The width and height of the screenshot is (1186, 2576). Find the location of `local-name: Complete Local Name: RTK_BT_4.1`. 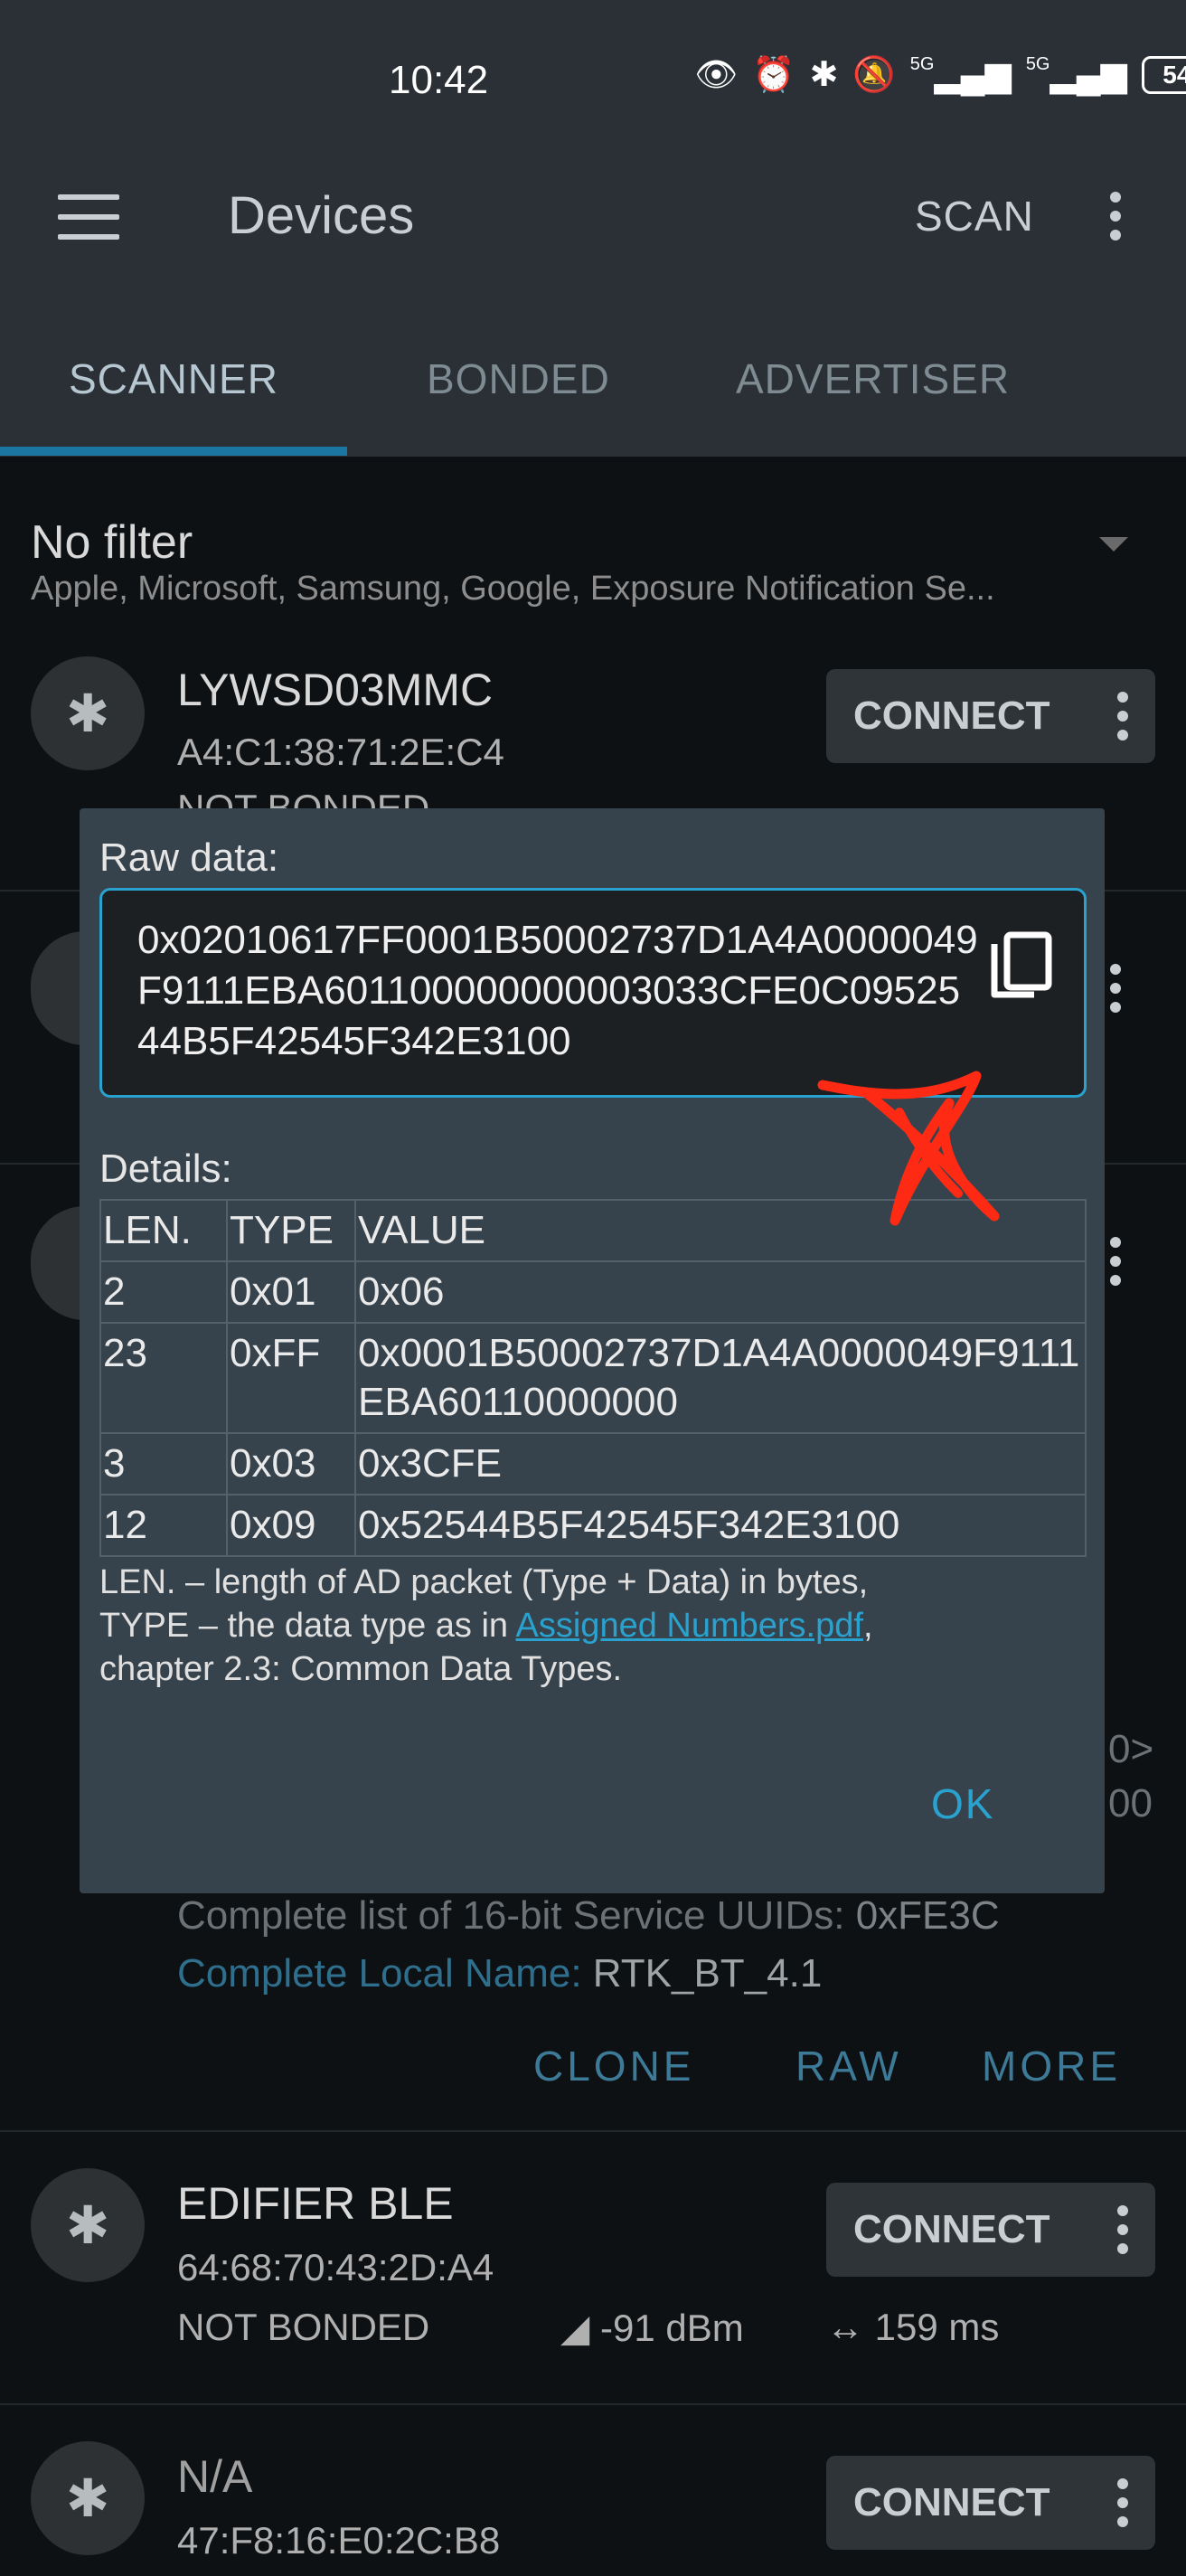

local-name: Complete Local Name: RTK_BT_4.1 is located at coordinates (499, 1974).